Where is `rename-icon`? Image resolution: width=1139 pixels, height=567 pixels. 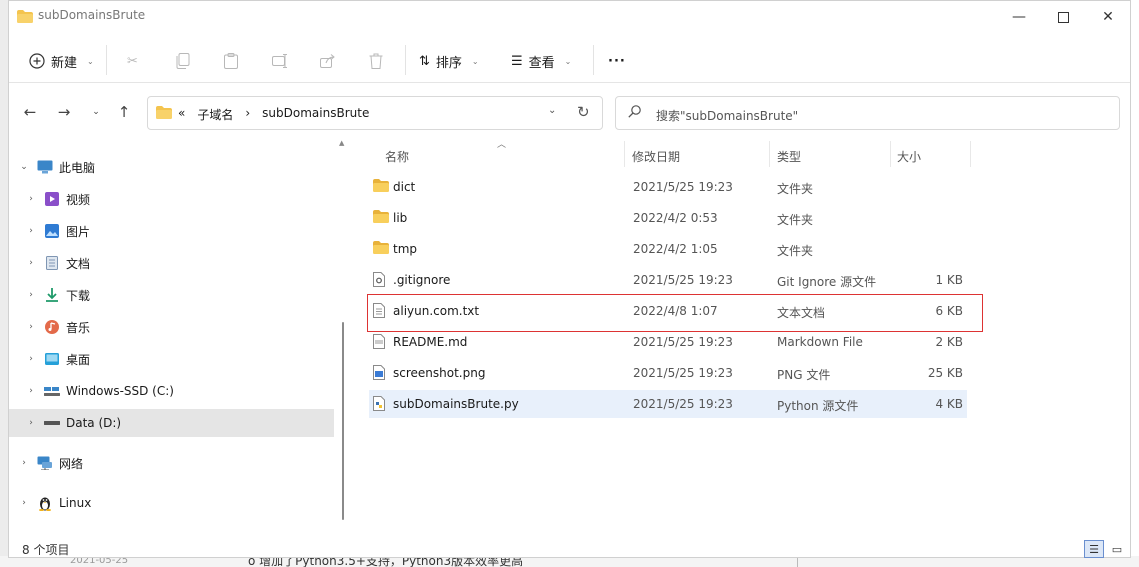
rename-icon is located at coordinates (280, 61).